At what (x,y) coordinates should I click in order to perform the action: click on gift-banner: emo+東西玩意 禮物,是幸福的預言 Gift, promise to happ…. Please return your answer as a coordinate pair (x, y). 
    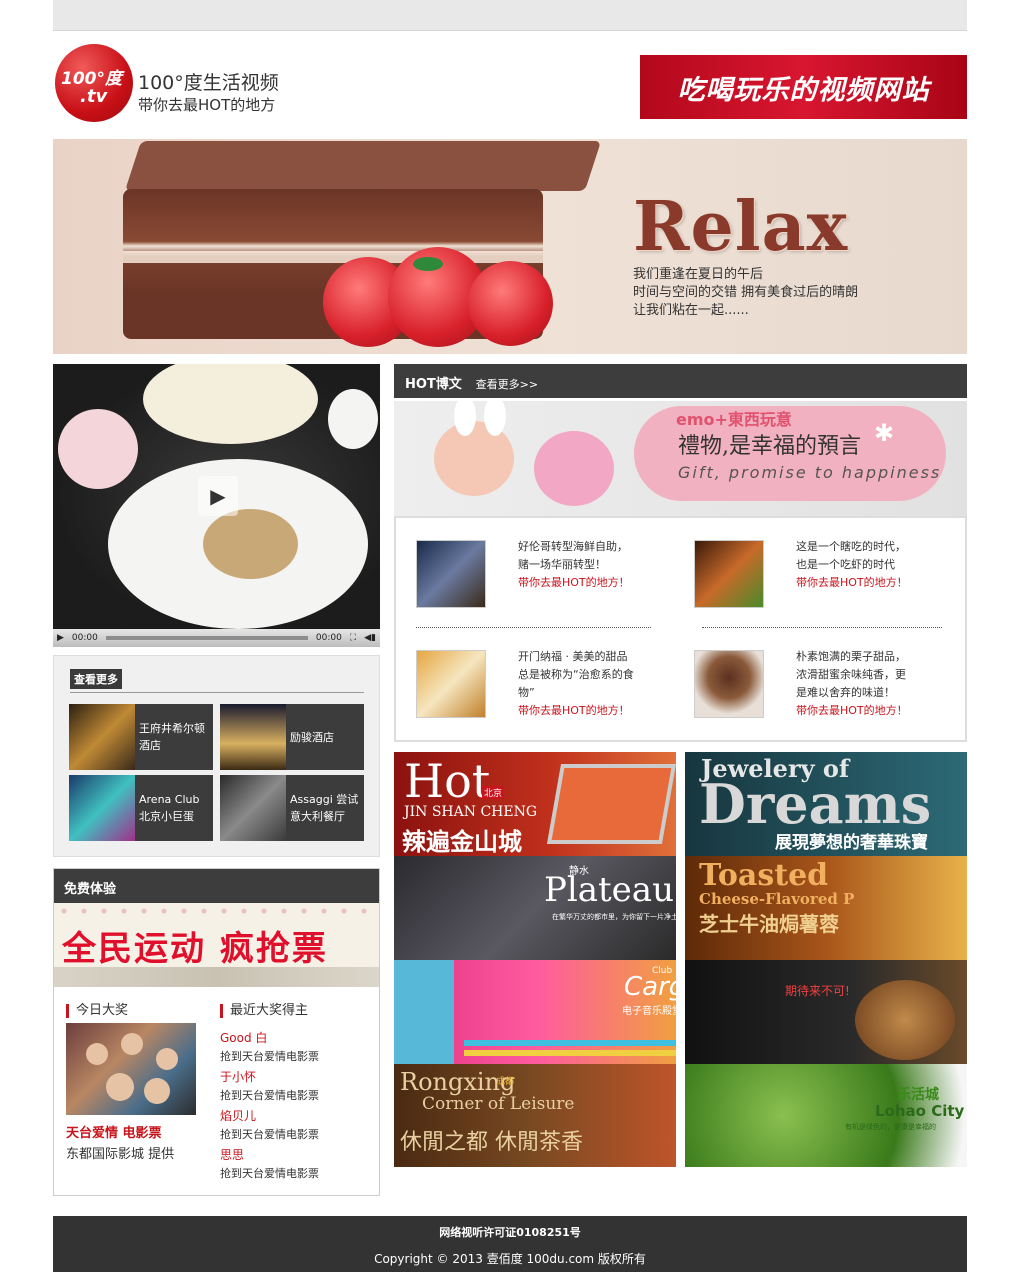
    Looking at the image, I should click on (680, 458).